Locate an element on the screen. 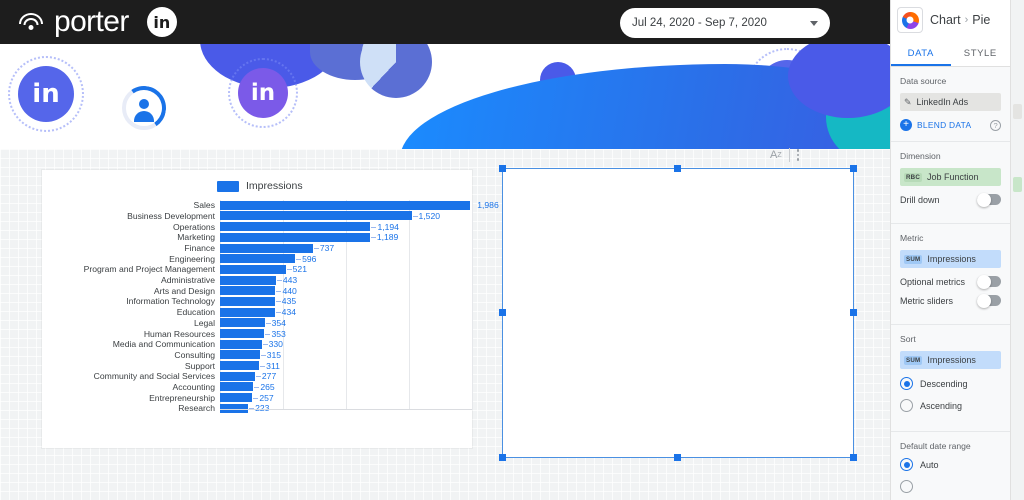 Image resolution: width=1024 pixels, height=500 pixels. bar-track: 265 is located at coordinates (346, 387).